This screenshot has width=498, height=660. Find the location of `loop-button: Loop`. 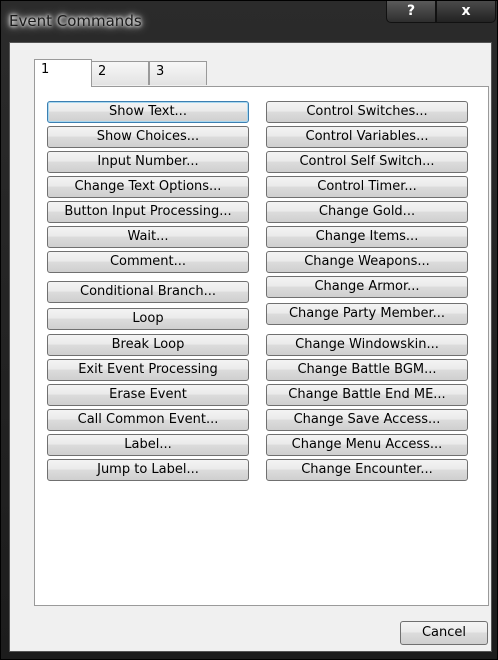

loop-button: Loop is located at coordinates (148, 319).